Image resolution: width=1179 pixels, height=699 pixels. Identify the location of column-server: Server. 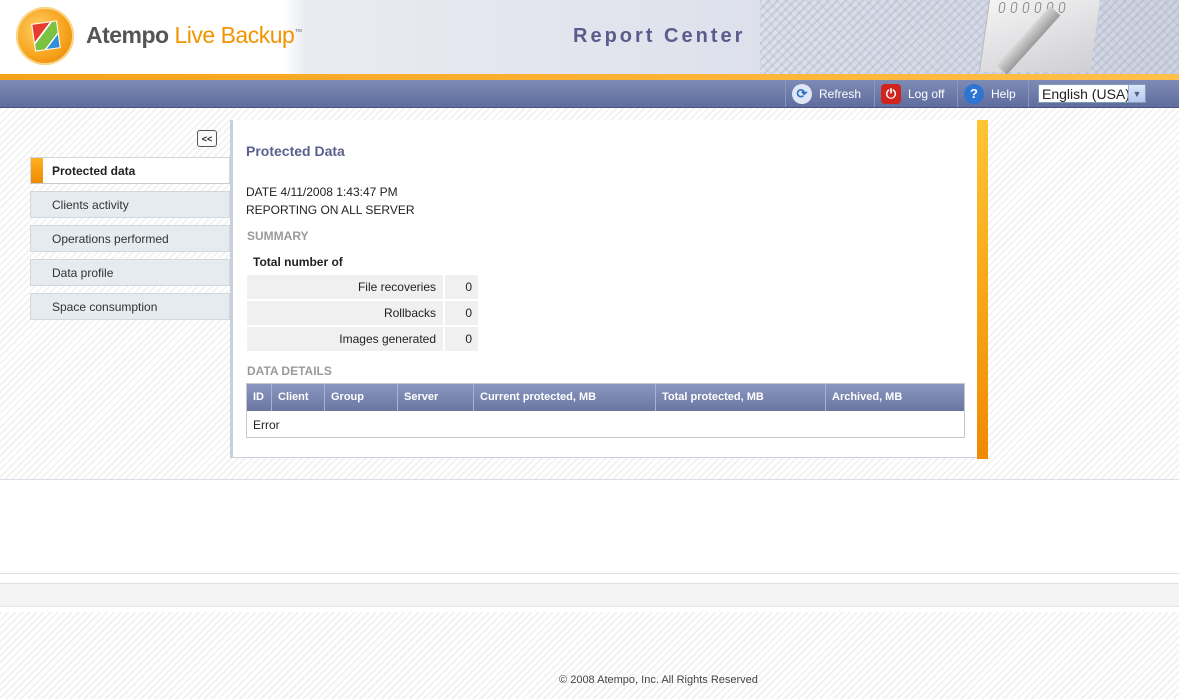
(436, 397).